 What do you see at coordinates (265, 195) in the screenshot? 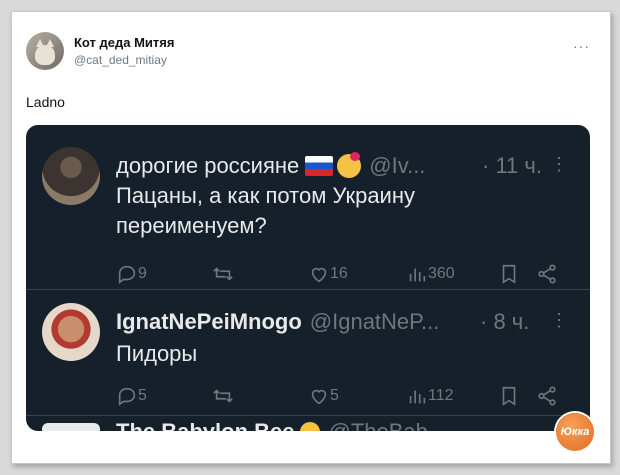
I see `tweet-text-line: Пацаны, а как потом Украину` at bounding box center [265, 195].